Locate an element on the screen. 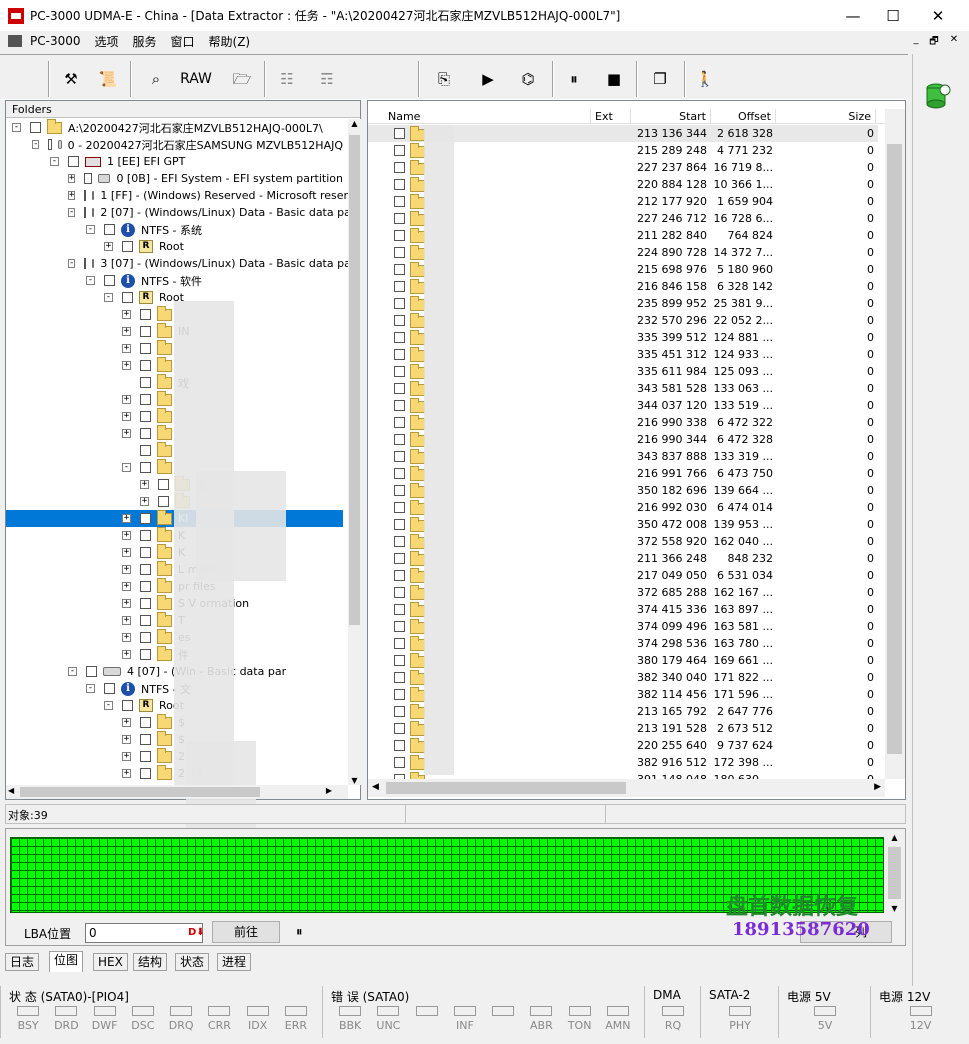 This screenshot has width=969, height=1044. tree-node: - 1 [EE] EFI GPT is located at coordinates (174, 161).